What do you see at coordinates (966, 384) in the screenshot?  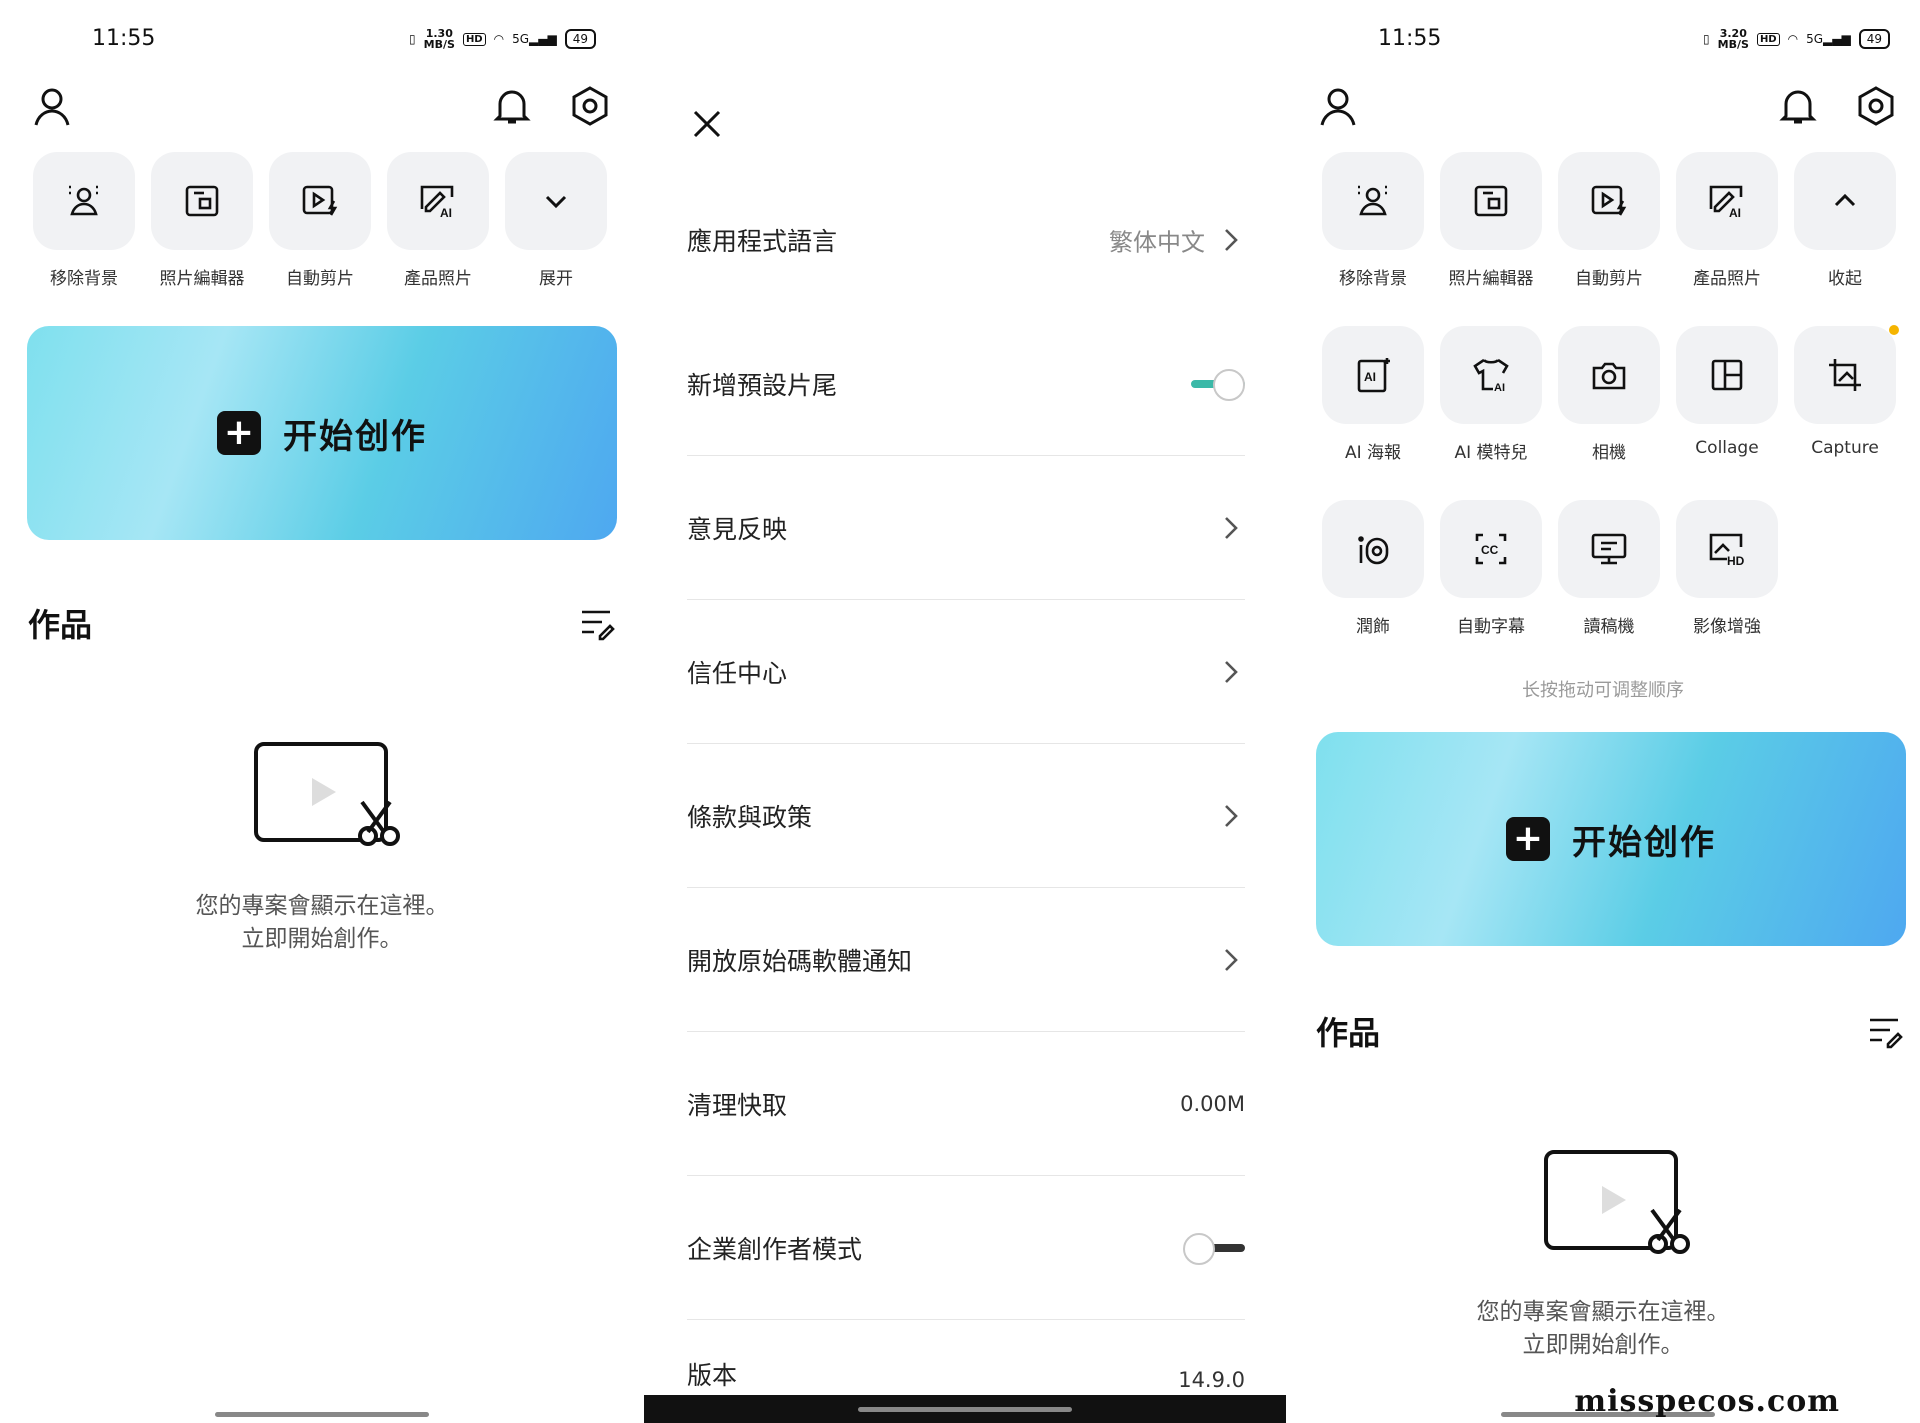 I see `setting-default-outro: 新增預設片尾` at bounding box center [966, 384].